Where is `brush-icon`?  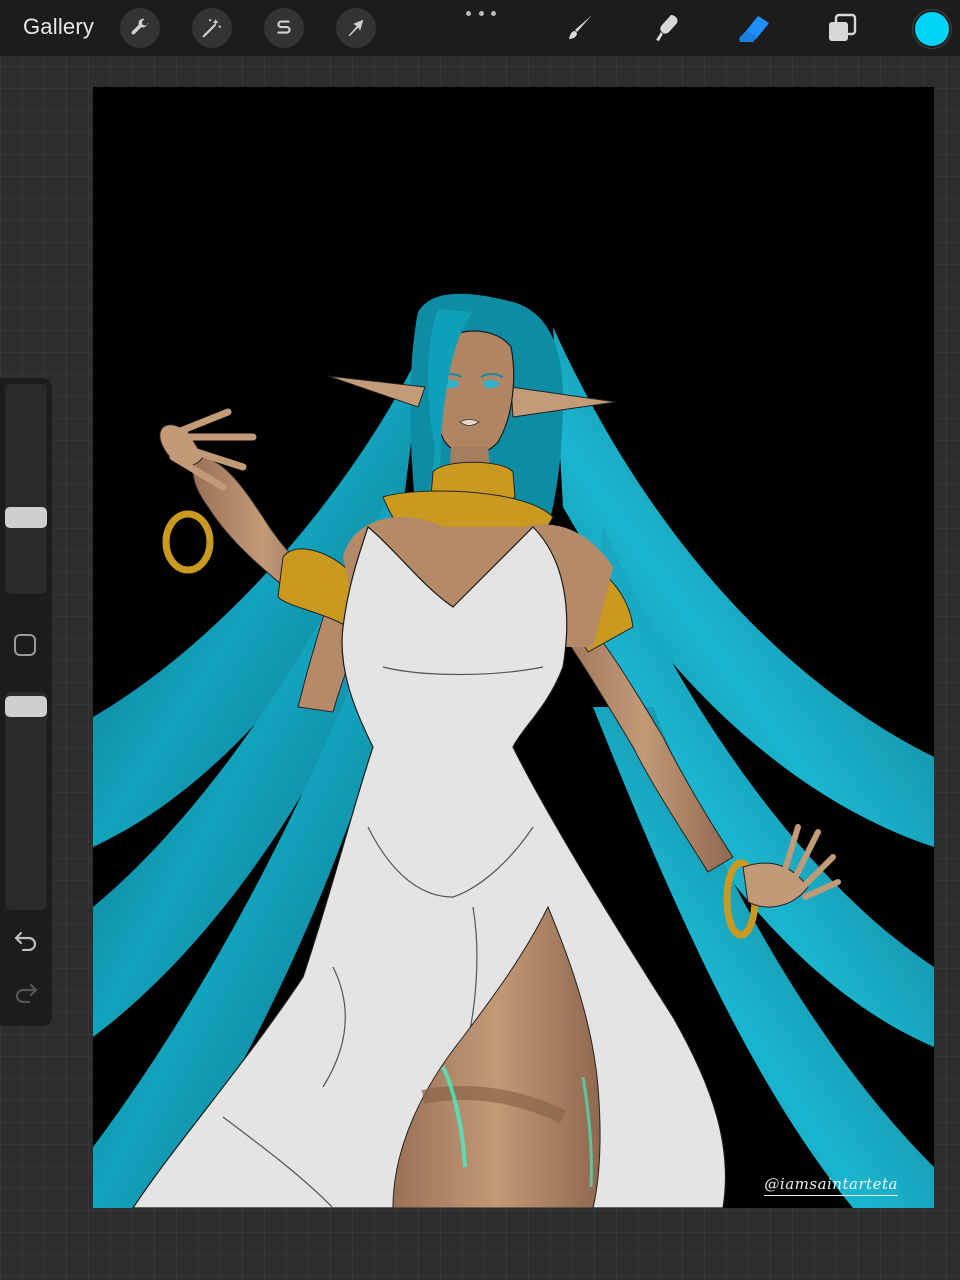 brush-icon is located at coordinates (580, 27).